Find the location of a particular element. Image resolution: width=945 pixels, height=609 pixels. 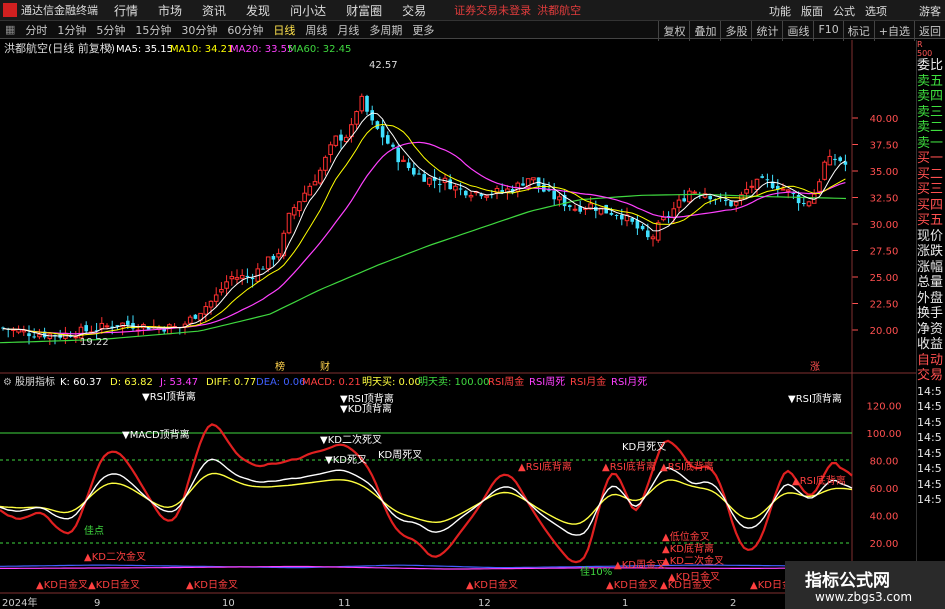

period-more: 更多 is located at coordinates (423, 30).